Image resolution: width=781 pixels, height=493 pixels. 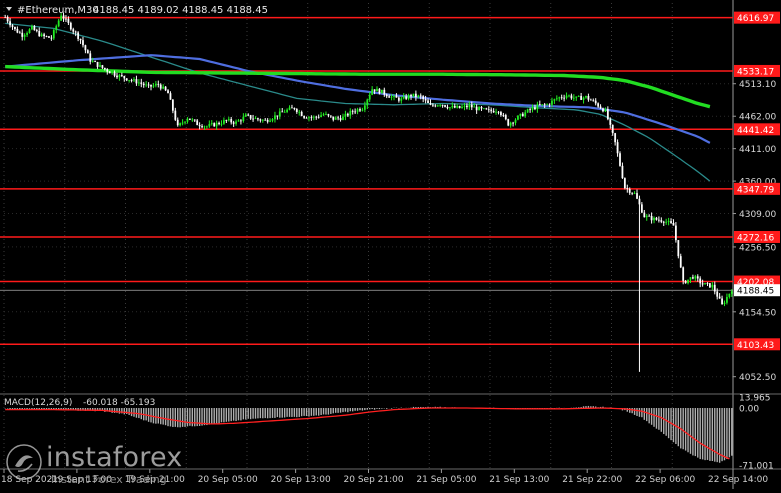 I want to click on price-tick-label: 4052.50, so click(x=757, y=378).